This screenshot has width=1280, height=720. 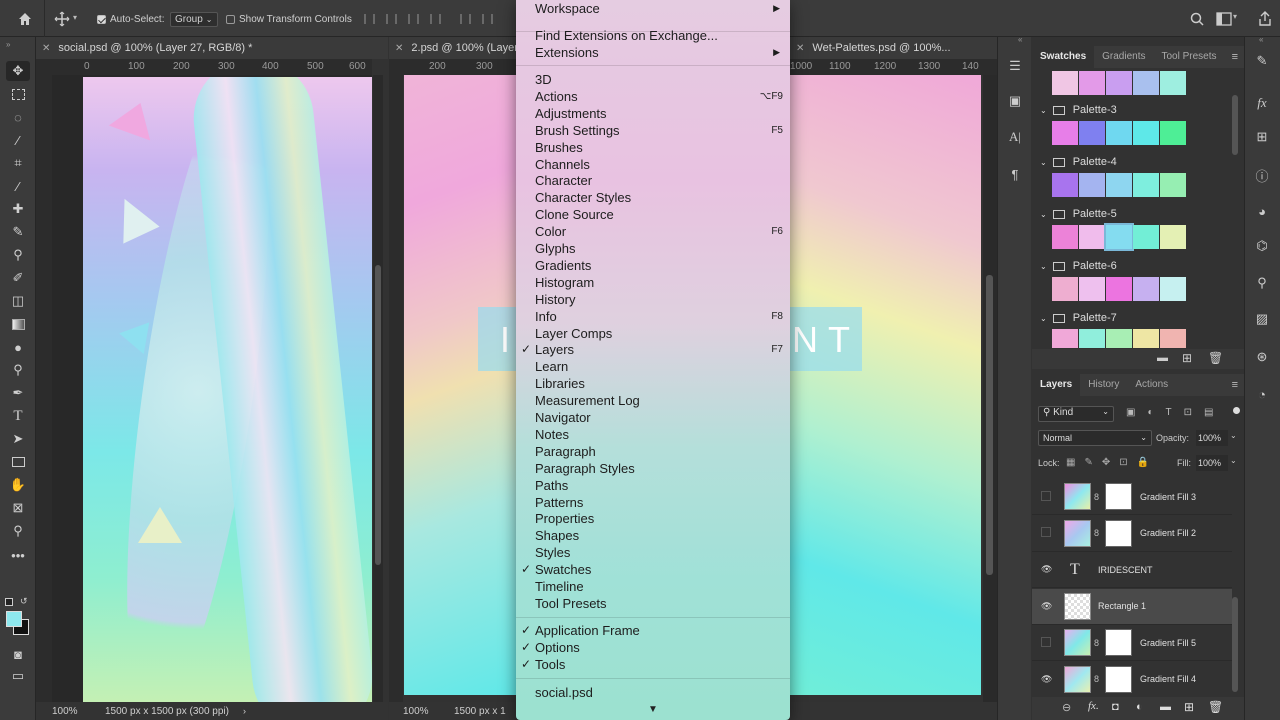 What do you see at coordinates (487, 19) in the screenshot?
I see `align-middle-icon` at bounding box center [487, 19].